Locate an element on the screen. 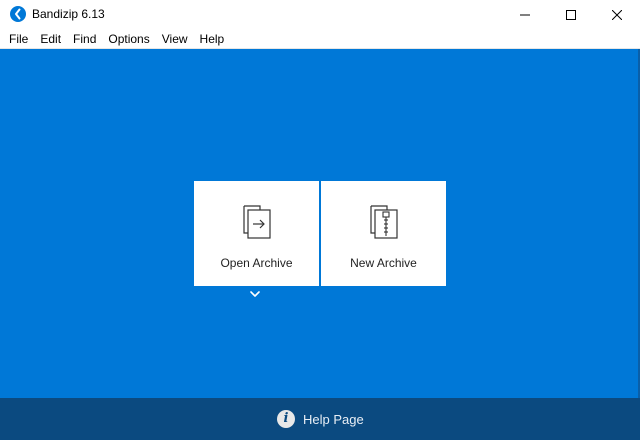 This screenshot has width=640, height=440. menu-bar: File Edit Find Options View Help is located at coordinates (320, 39).